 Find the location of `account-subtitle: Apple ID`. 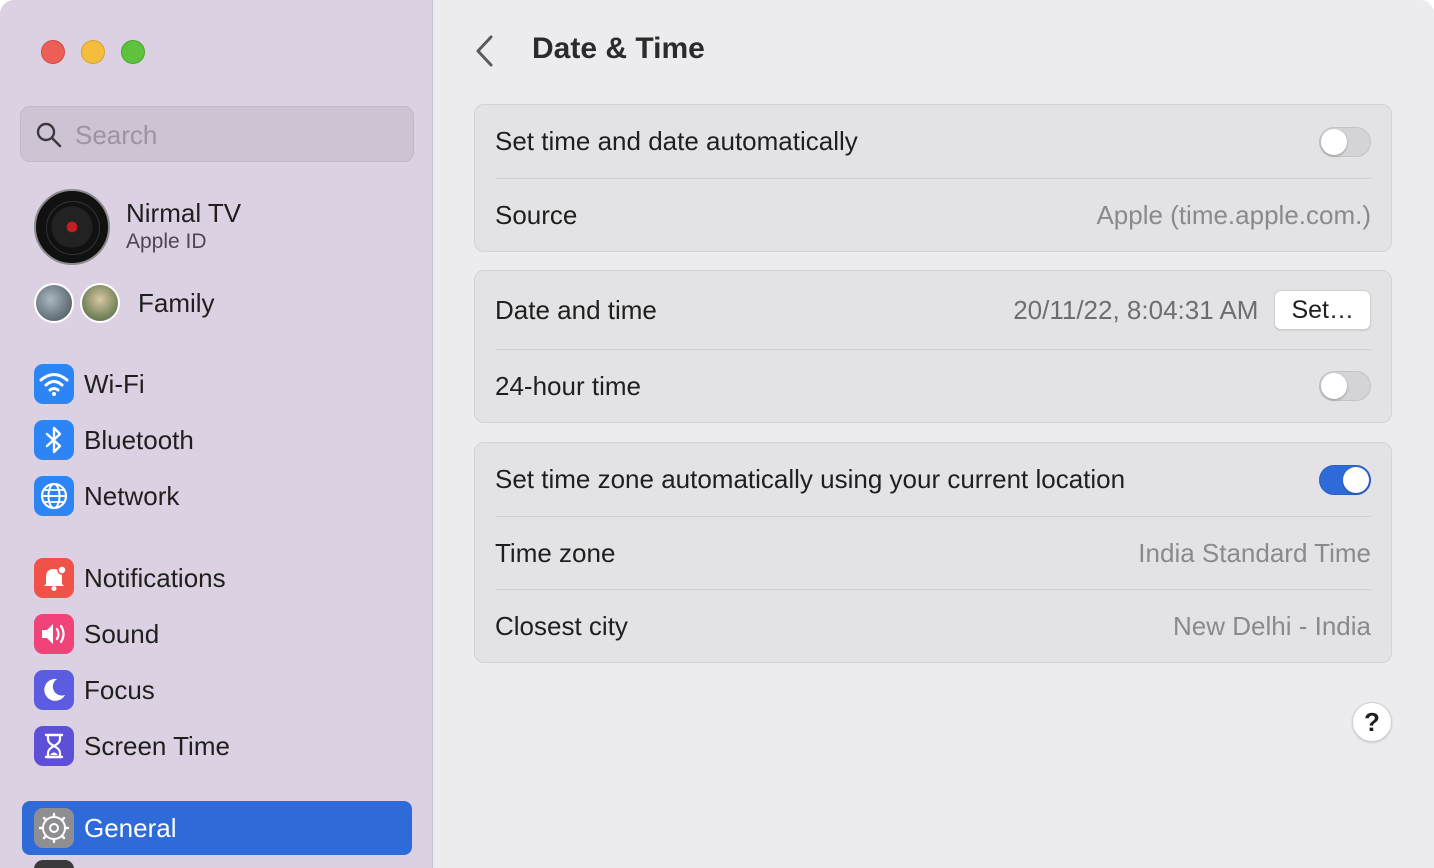

account-subtitle: Apple ID is located at coordinates (166, 241).